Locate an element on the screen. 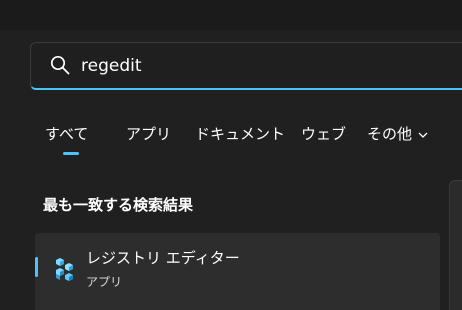  tab-apps: アプリ is located at coordinates (148, 134).